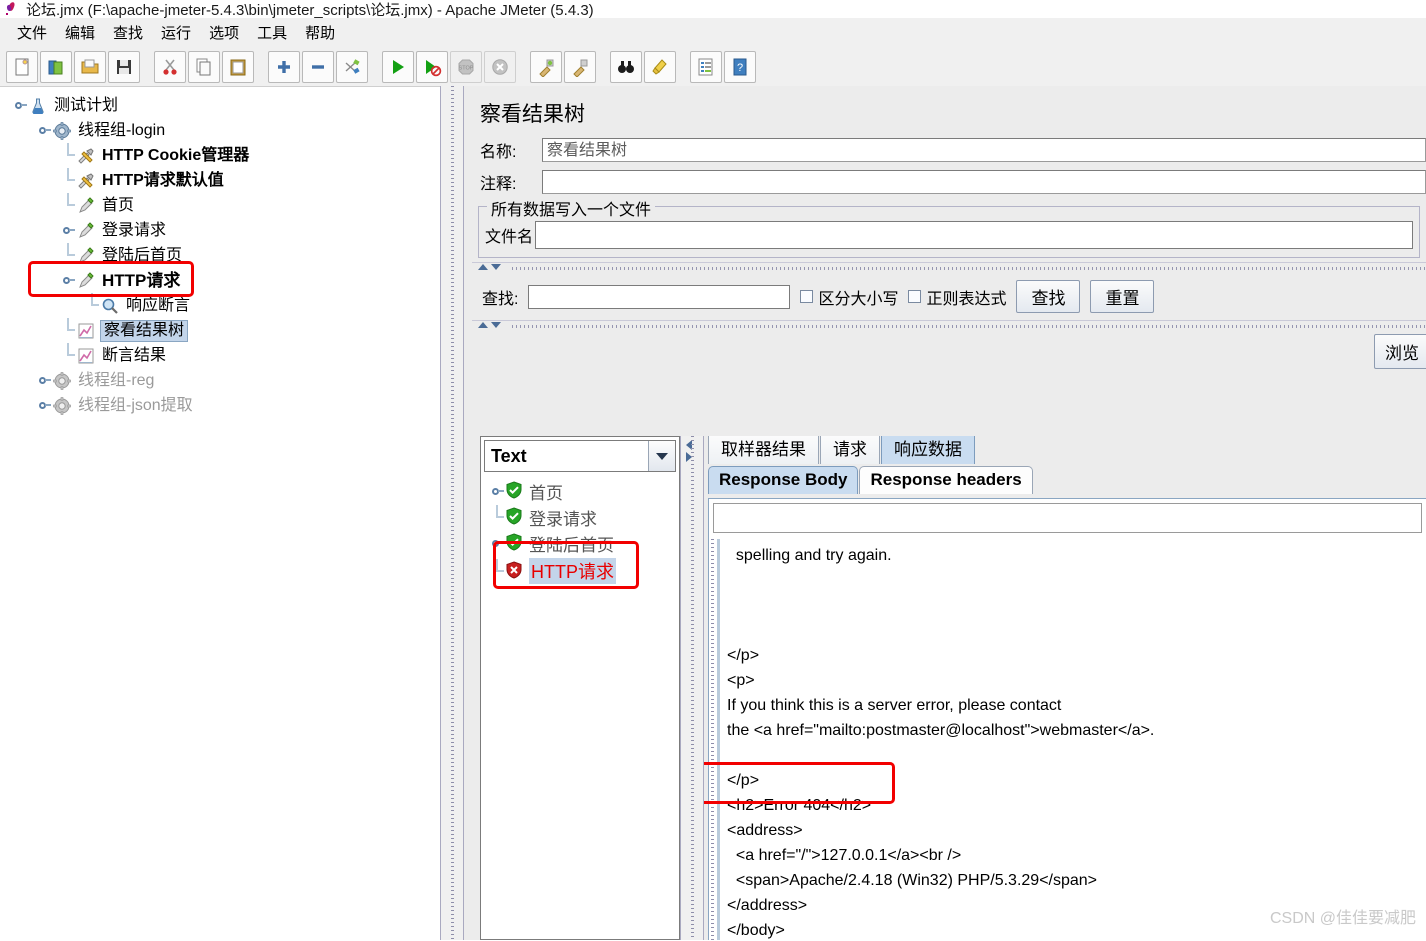  Describe the element at coordinates (984, 182) in the screenshot. I see `comment-input` at that location.